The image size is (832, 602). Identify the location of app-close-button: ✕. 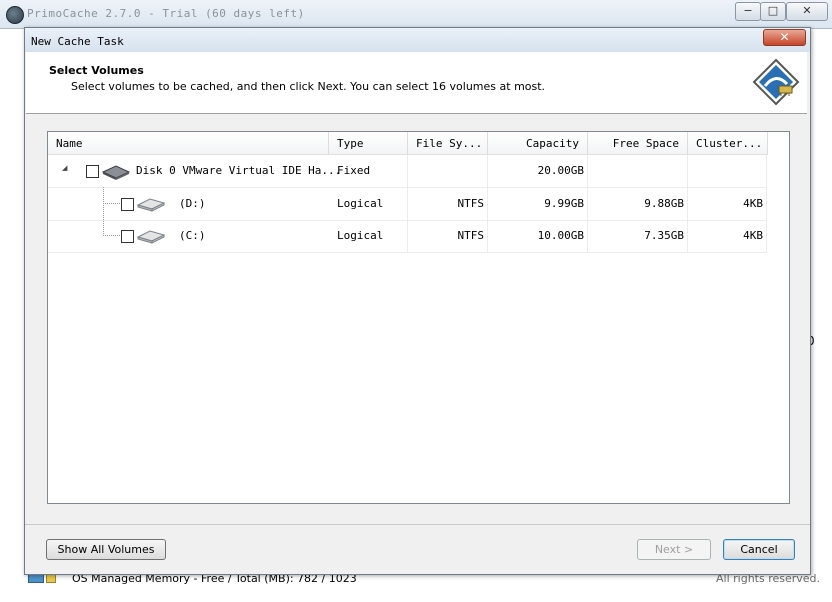
(807, 11).